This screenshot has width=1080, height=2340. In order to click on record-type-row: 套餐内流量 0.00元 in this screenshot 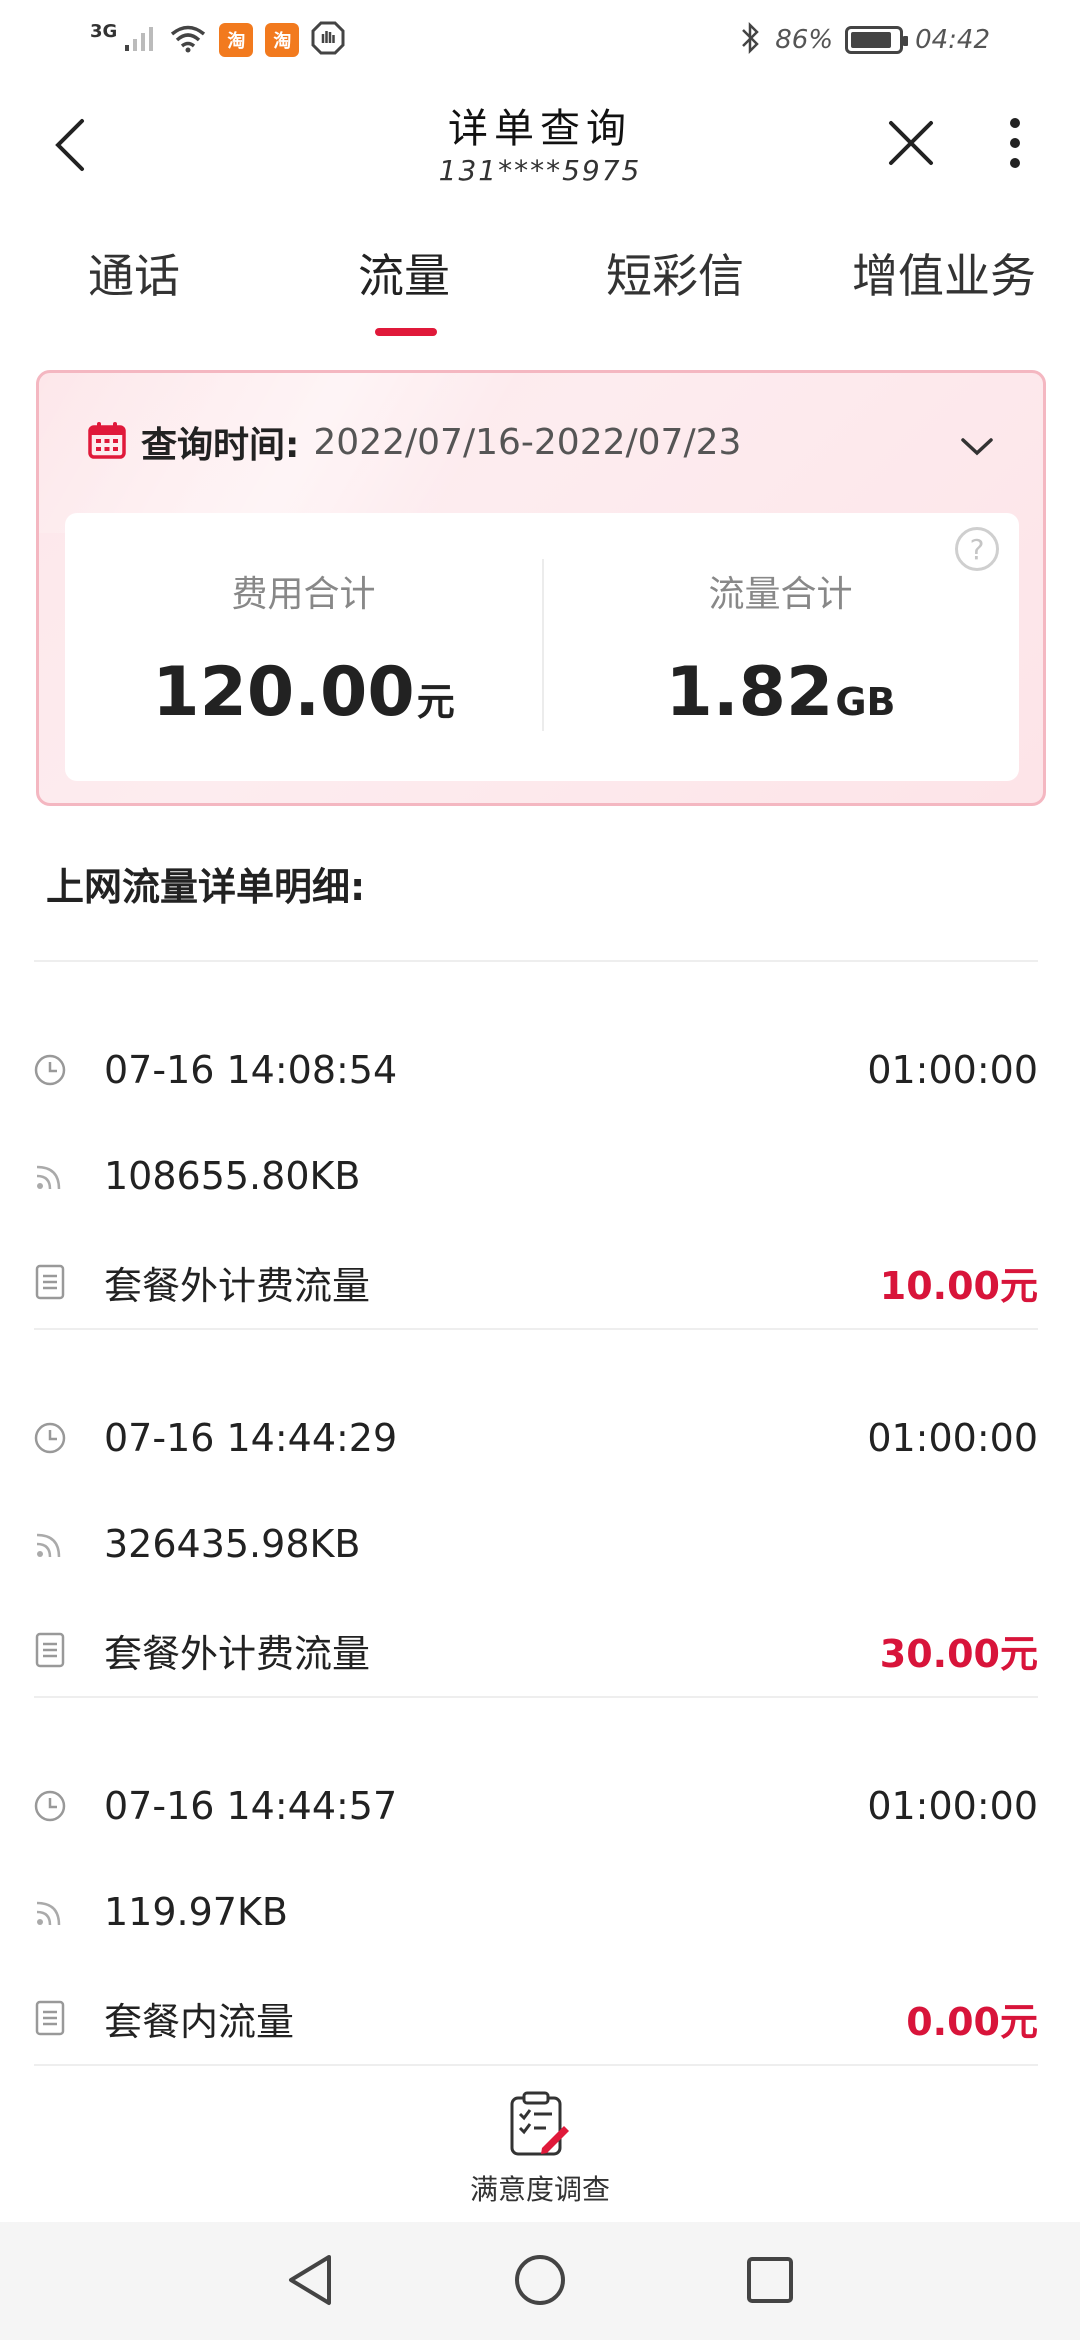, I will do `click(540, 2018)`.